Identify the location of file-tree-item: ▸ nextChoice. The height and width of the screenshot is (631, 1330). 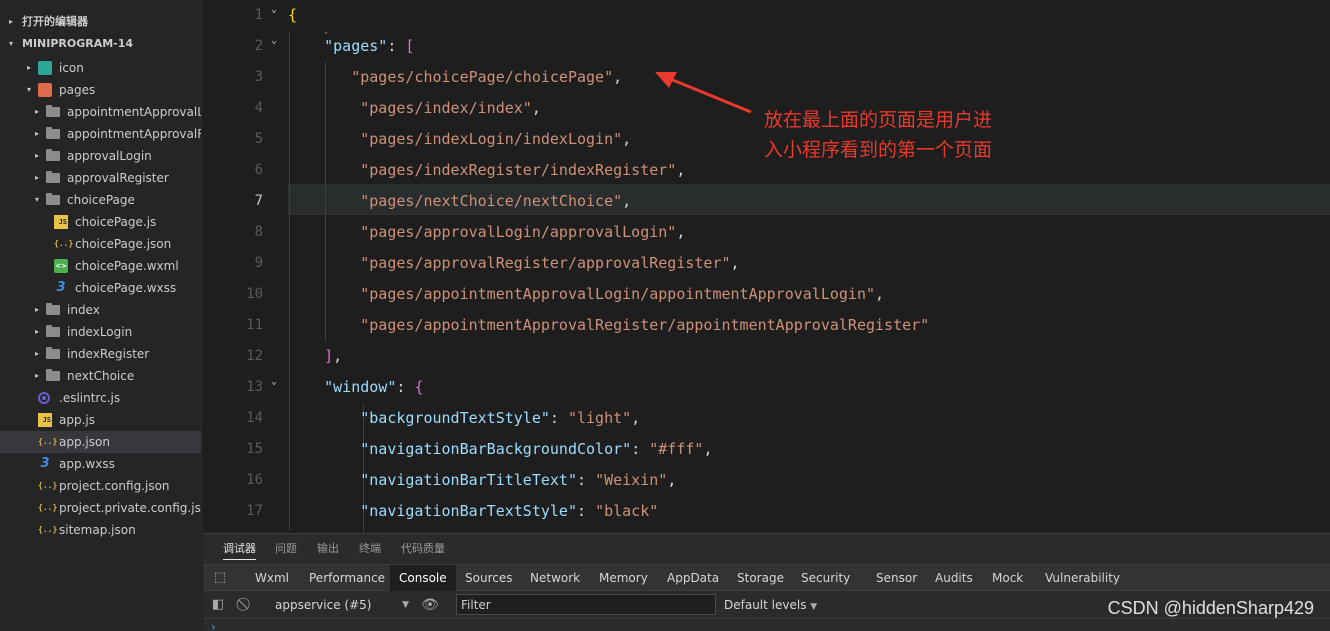
(100, 376).